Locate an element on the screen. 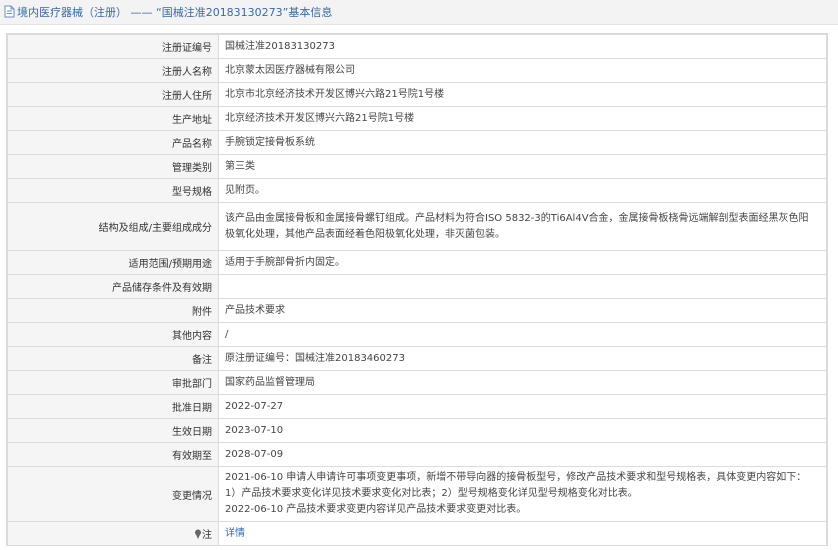 The image size is (838, 550). row-value: 详情 is located at coordinates (522, 533).